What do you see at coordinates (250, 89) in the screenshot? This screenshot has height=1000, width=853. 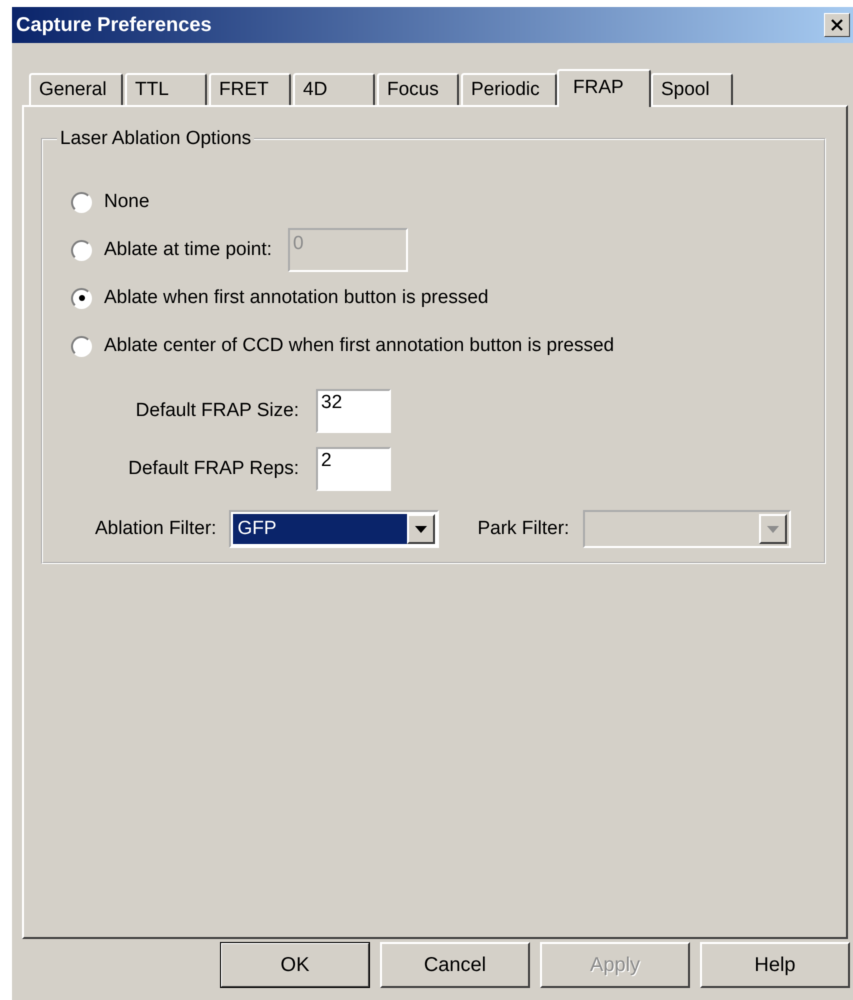 I see `tab: FRET` at bounding box center [250, 89].